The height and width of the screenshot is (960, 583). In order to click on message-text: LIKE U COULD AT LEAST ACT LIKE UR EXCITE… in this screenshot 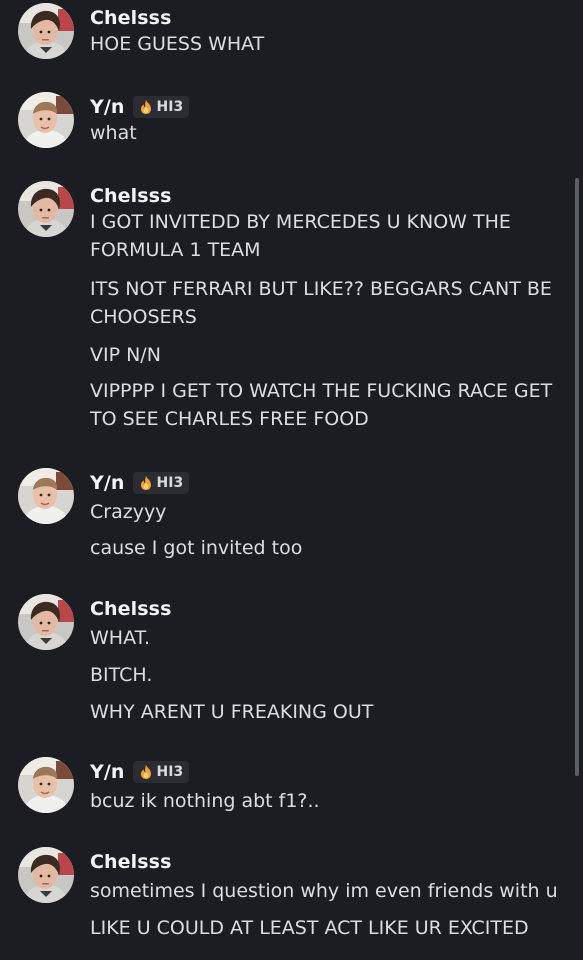, I will do `click(309, 928)`.